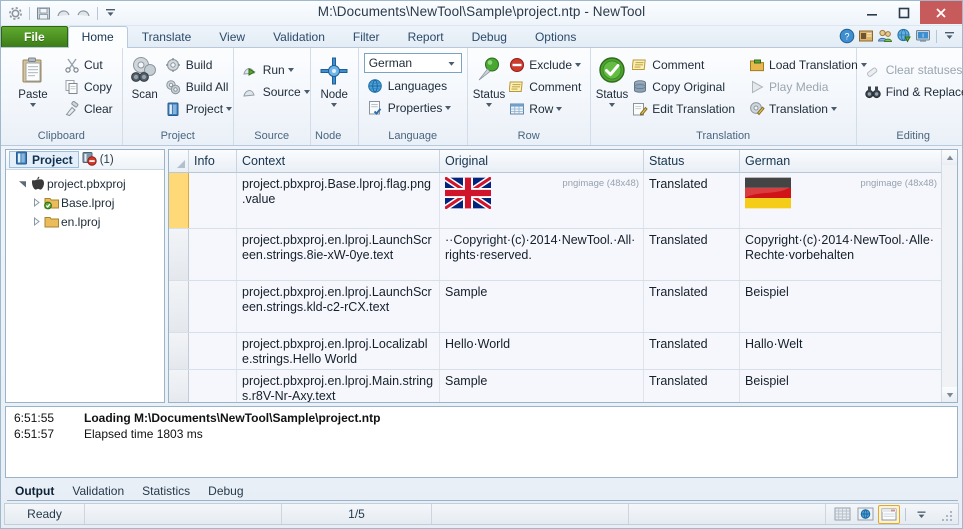 This screenshot has width=963, height=529. What do you see at coordinates (410, 85) in the screenshot?
I see `languages-button: Languages` at bounding box center [410, 85].